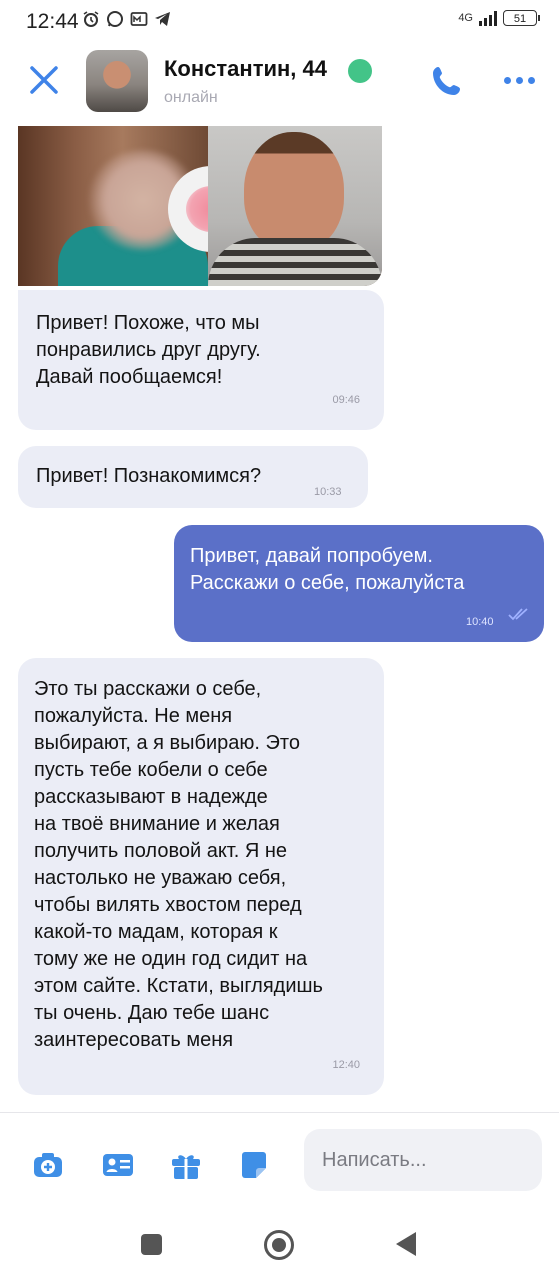  I want to click on message-text: Привет! Познакомимся?, so click(149, 476).